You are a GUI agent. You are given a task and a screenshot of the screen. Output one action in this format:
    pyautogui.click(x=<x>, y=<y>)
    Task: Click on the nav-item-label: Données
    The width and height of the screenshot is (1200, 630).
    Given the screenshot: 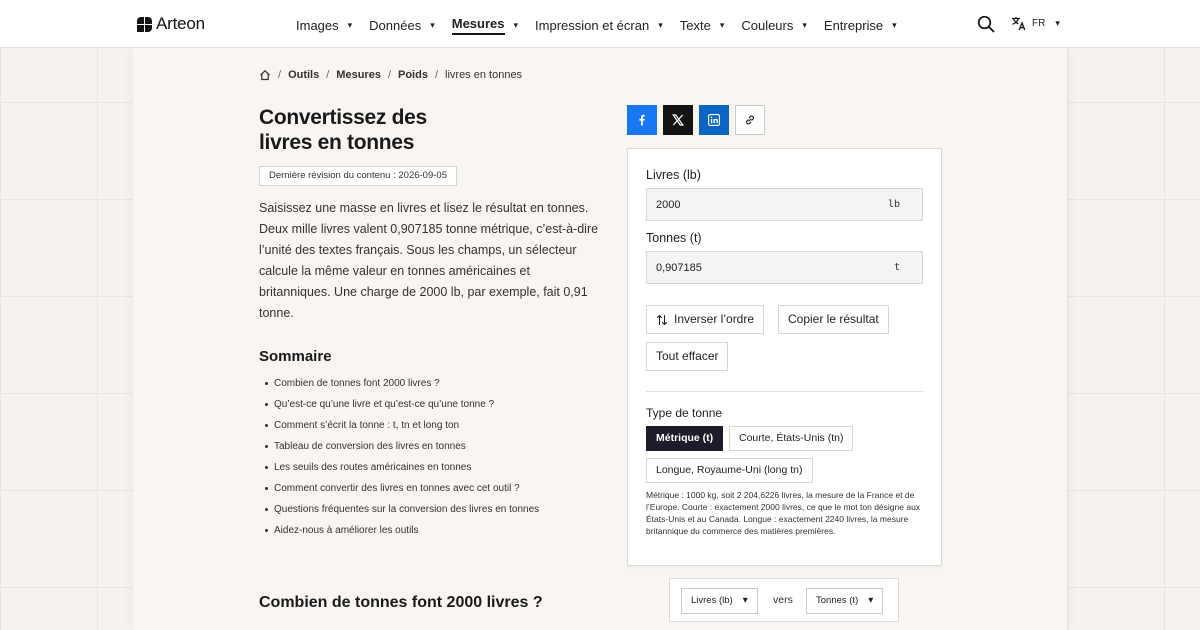 What is the action you would take?
    pyautogui.click(x=395, y=25)
    